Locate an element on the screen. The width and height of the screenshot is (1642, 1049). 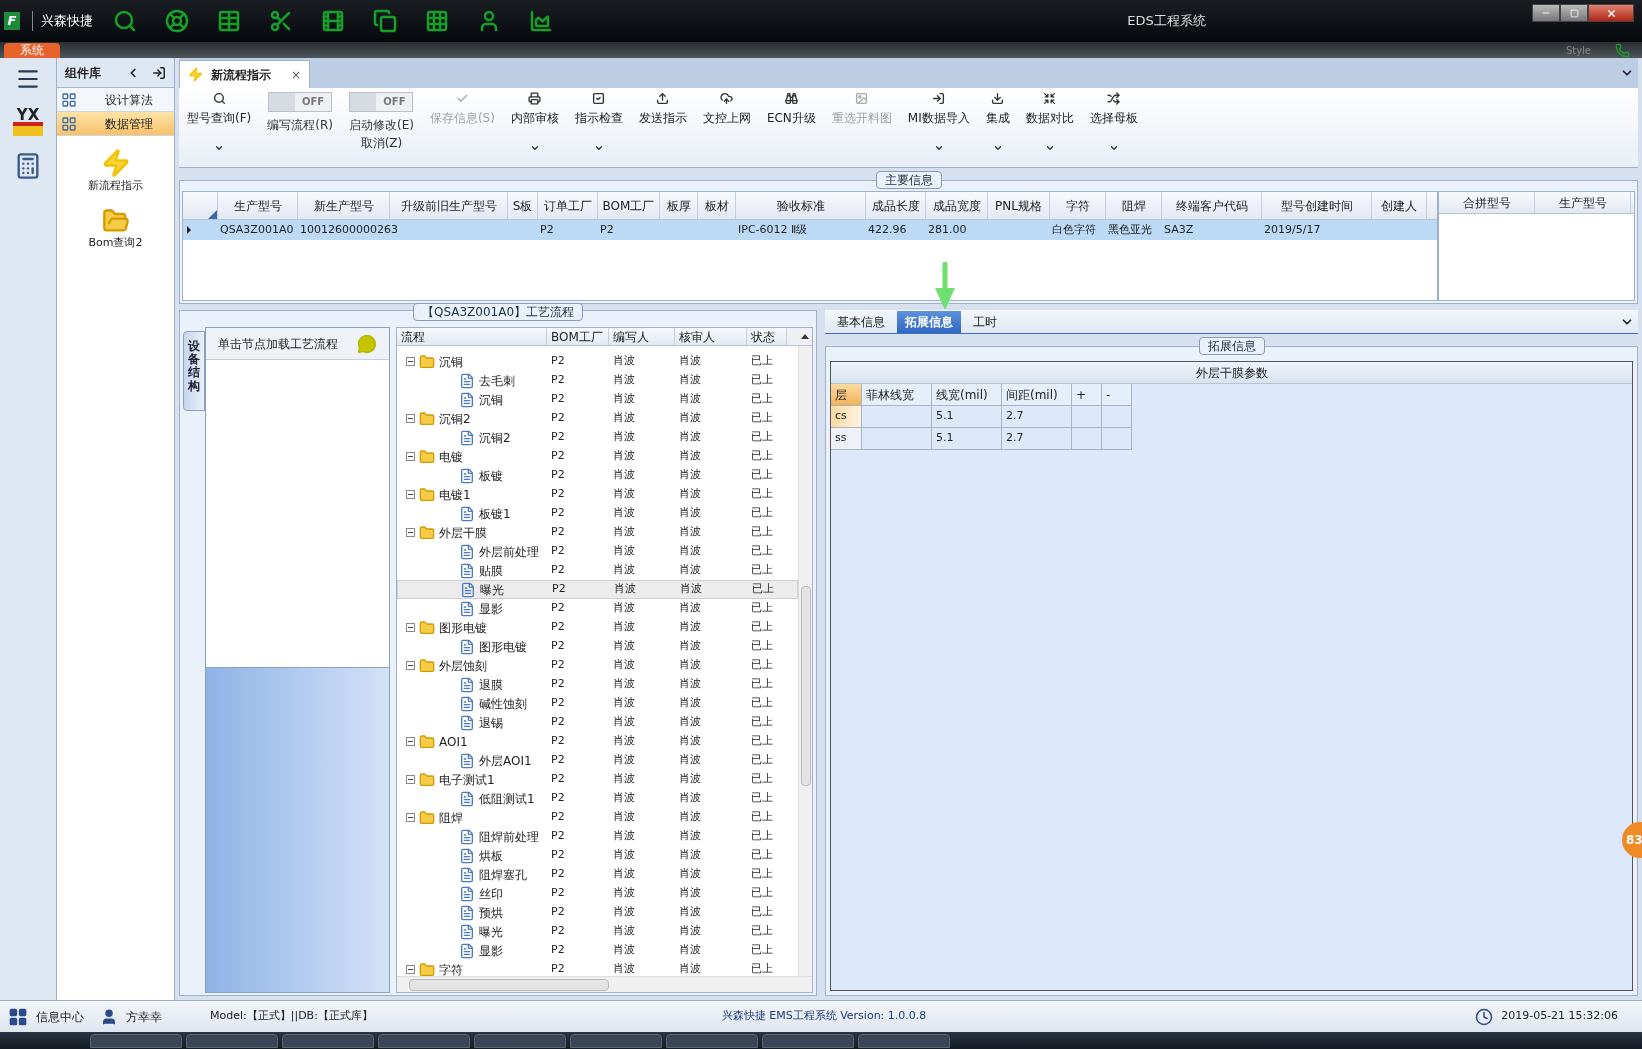
tree-row: 退膜 P2 肖波 肖波 已上 is located at coordinates (597, 684).